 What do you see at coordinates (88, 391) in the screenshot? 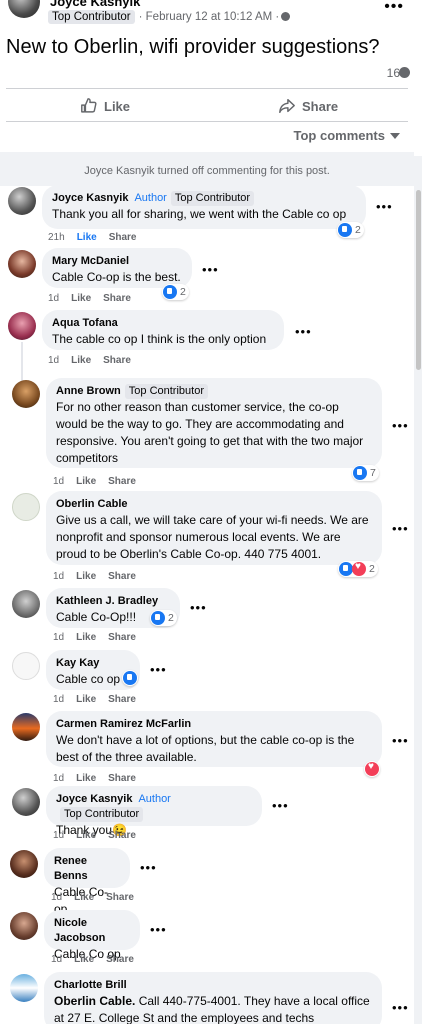
I see `commenter-name: Anne Brown` at bounding box center [88, 391].